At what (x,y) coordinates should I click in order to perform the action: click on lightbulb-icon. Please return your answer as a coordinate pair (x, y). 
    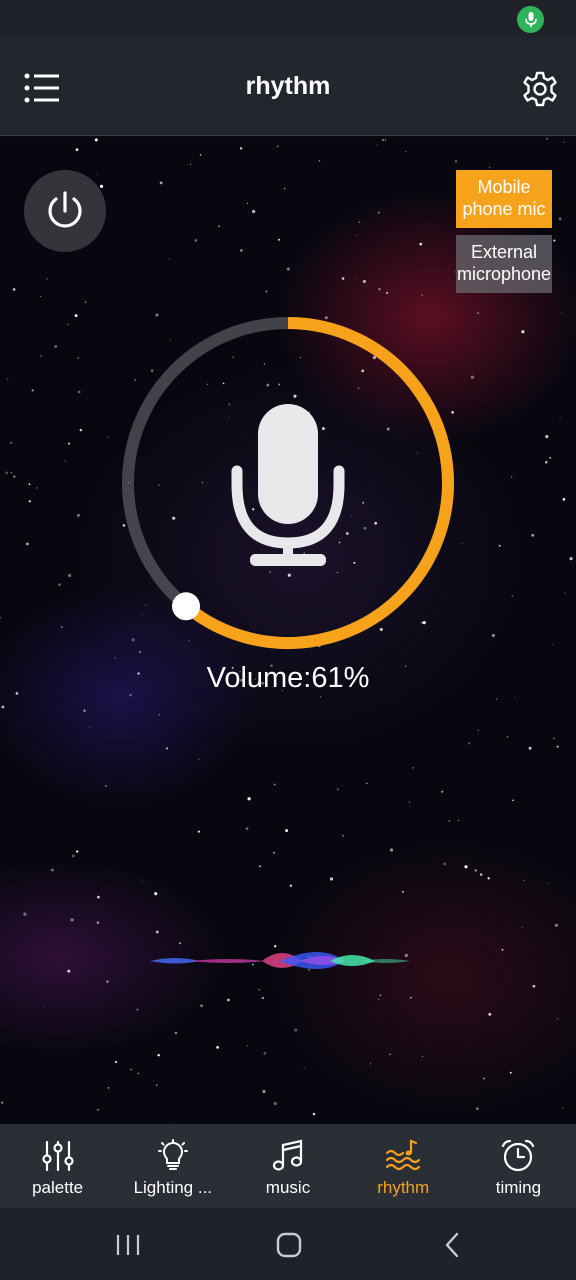
    Looking at the image, I should click on (173, 1156).